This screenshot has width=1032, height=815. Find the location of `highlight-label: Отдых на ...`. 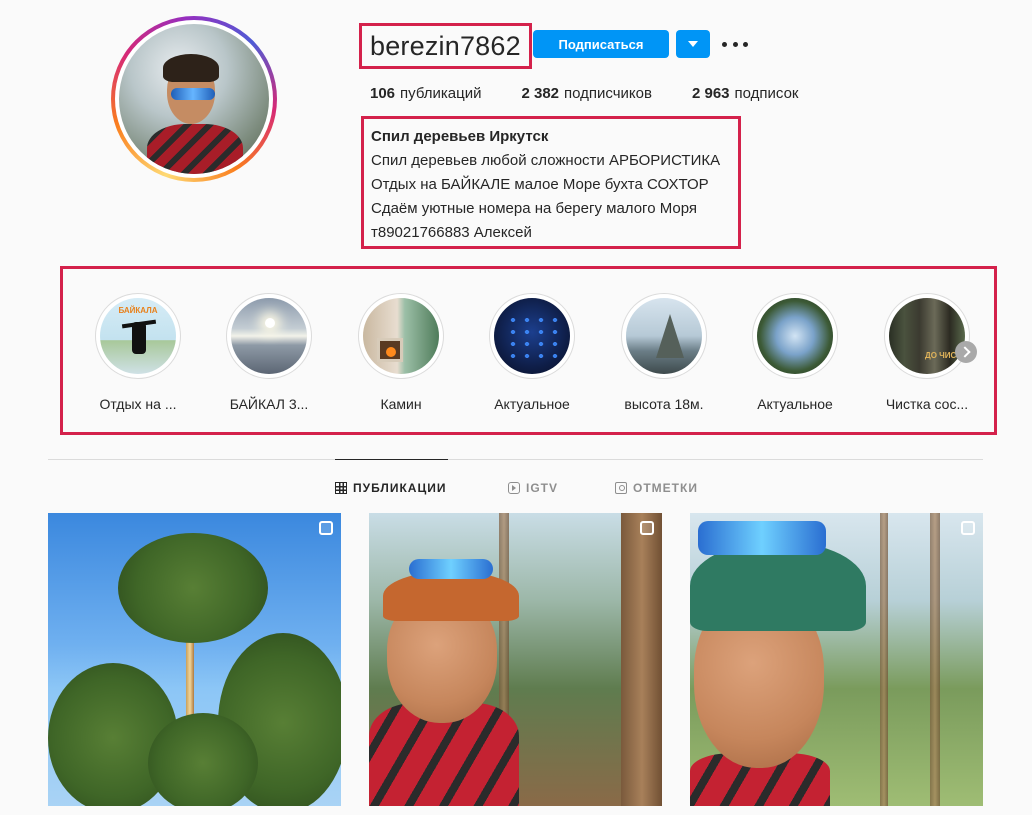

highlight-label: Отдых на ... is located at coordinates (138, 404).